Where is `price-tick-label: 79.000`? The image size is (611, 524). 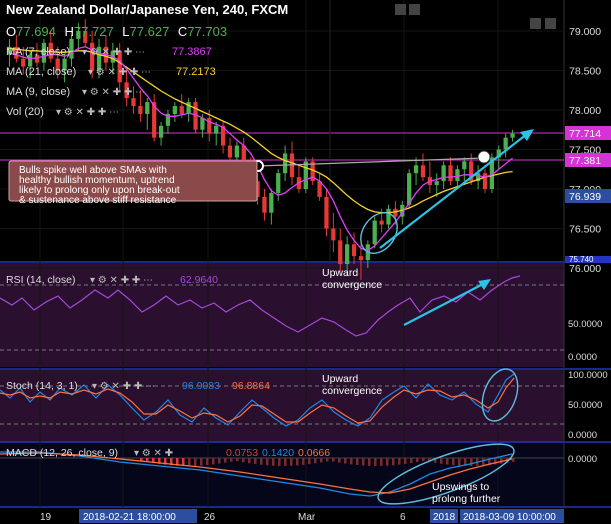
price-tick-label: 79.000 is located at coordinates (585, 32).